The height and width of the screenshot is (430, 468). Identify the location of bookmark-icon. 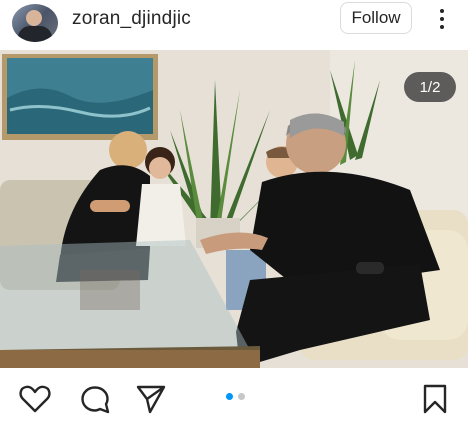
(435, 399).